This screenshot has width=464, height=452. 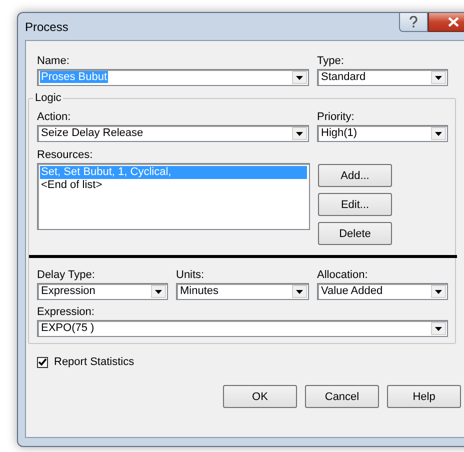 I want to click on dropdown-field: EXPO(75 ), so click(x=242, y=328).